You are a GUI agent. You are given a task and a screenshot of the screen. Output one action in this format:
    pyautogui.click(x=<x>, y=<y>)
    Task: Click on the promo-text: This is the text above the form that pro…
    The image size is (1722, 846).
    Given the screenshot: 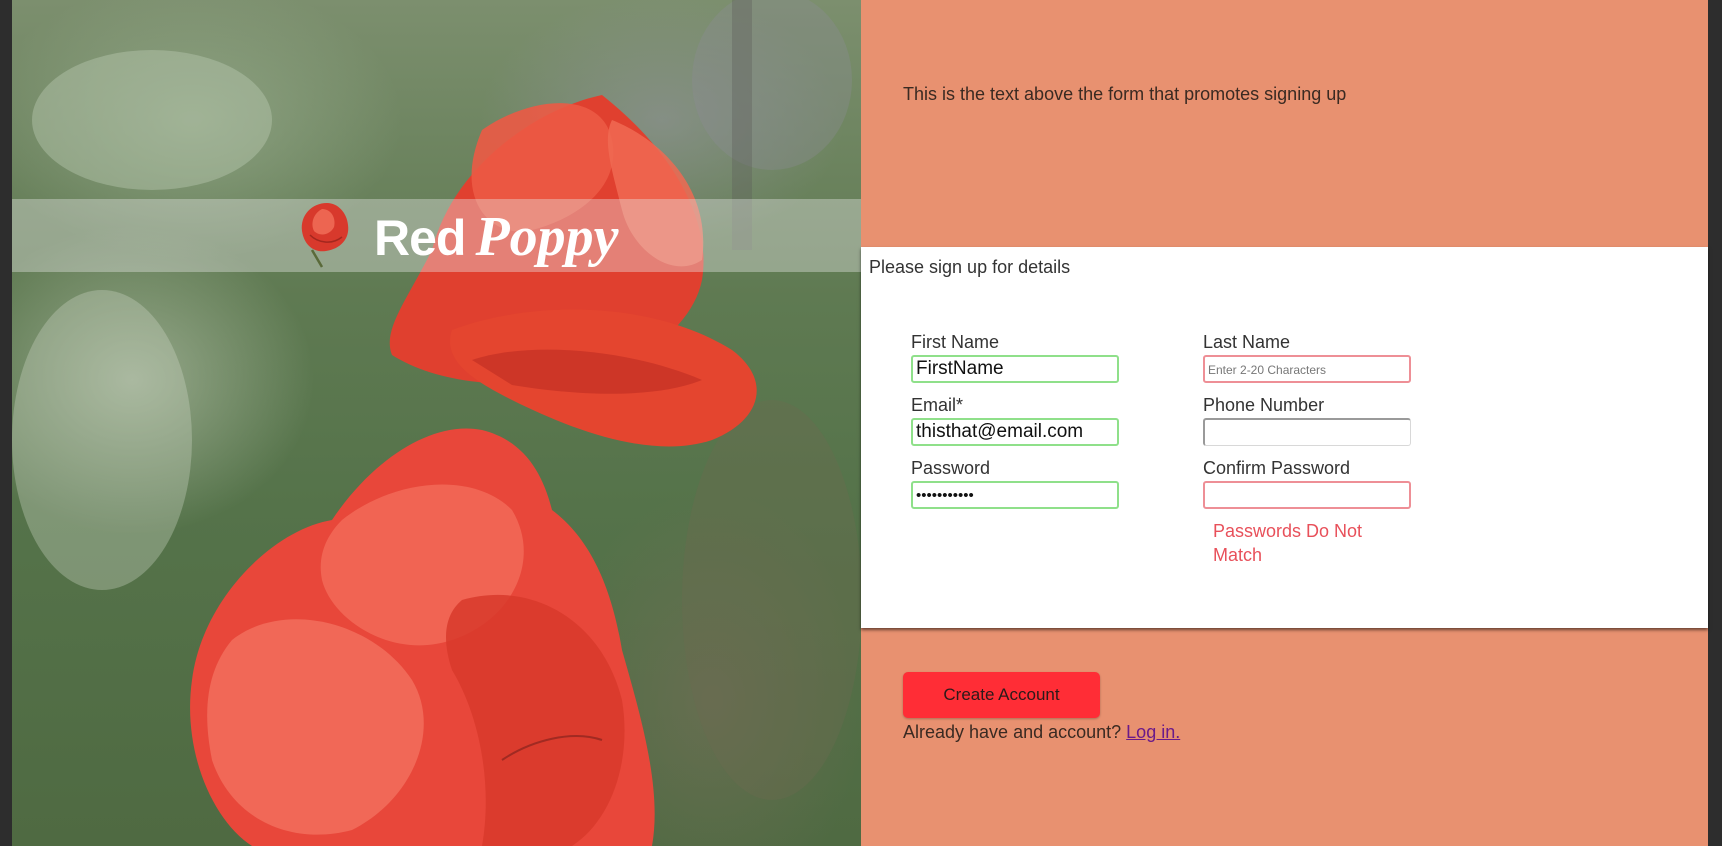 What is the action you would take?
    pyautogui.click(x=1125, y=94)
    